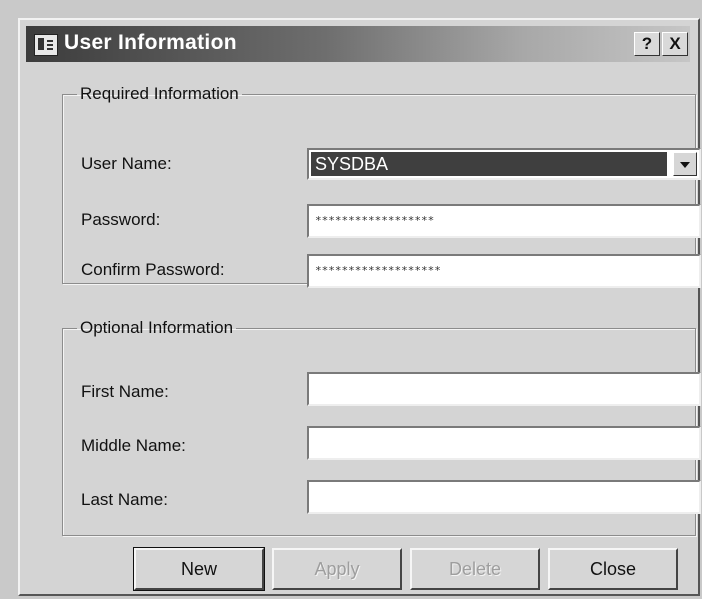 This screenshot has width=702, height=599. I want to click on confirm-password-label: Confirm Password:, so click(153, 269).